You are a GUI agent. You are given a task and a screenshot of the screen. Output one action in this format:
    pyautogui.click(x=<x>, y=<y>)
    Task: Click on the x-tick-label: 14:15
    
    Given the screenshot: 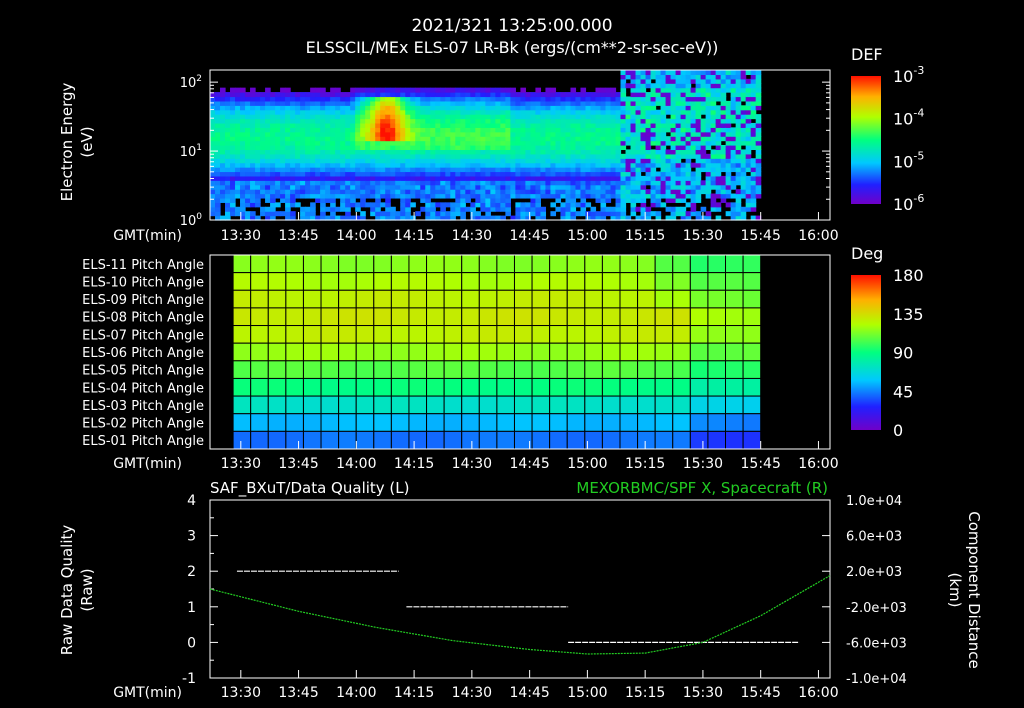 What is the action you would take?
    pyautogui.click(x=414, y=693)
    